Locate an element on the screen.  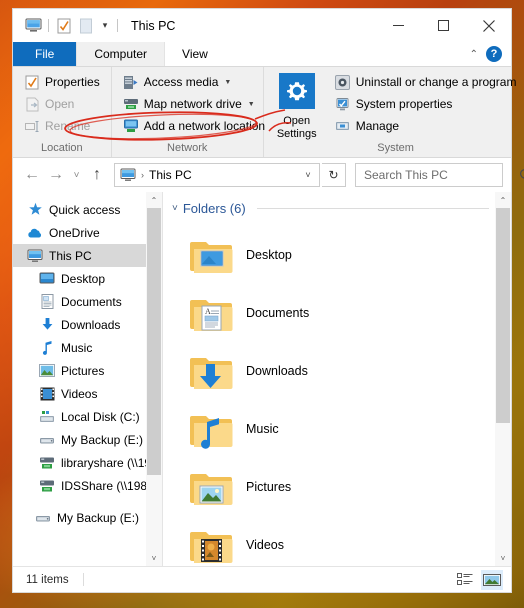
network-drive-icon is located at coordinates (47, 463).